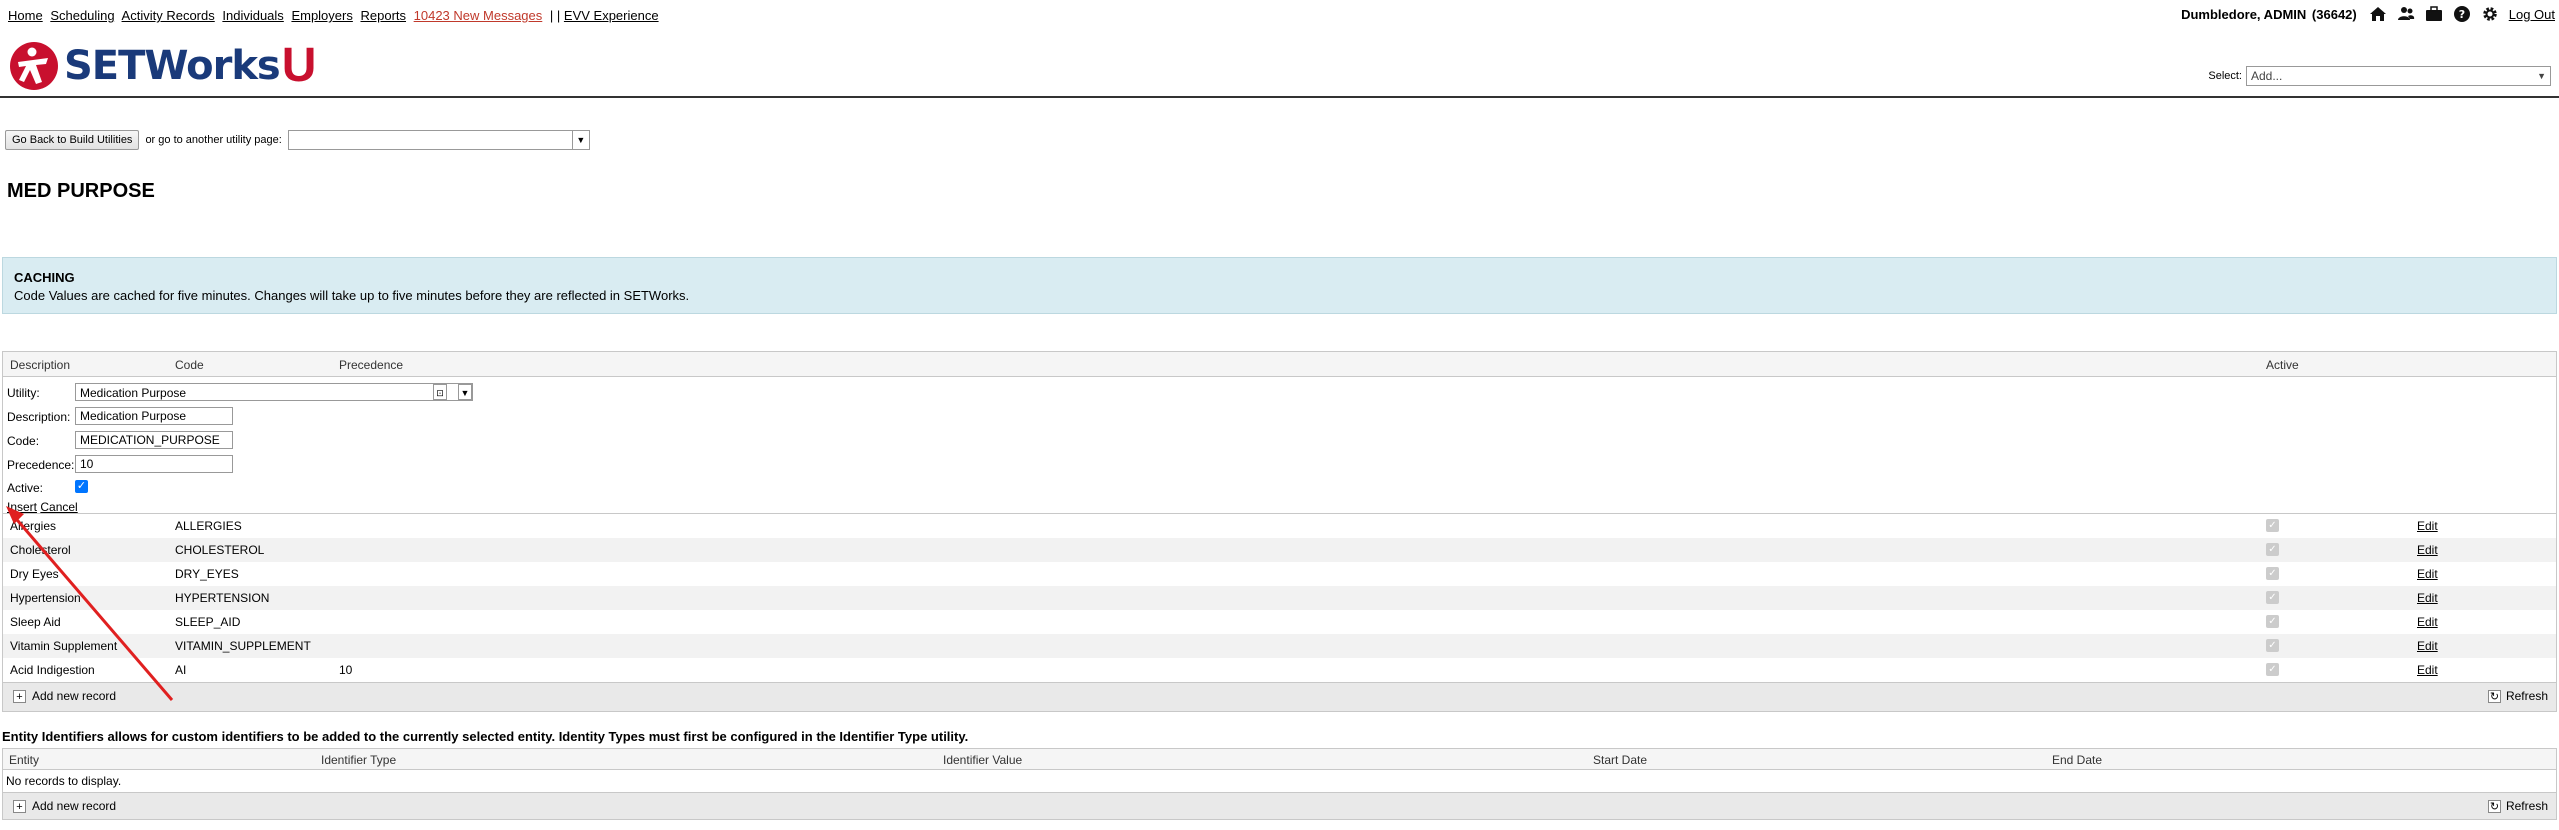 The height and width of the screenshot is (830, 2559). What do you see at coordinates (1279, 526) in the screenshot?
I see `table-row: Allergies ALLERGIES ✓ Edit` at bounding box center [1279, 526].